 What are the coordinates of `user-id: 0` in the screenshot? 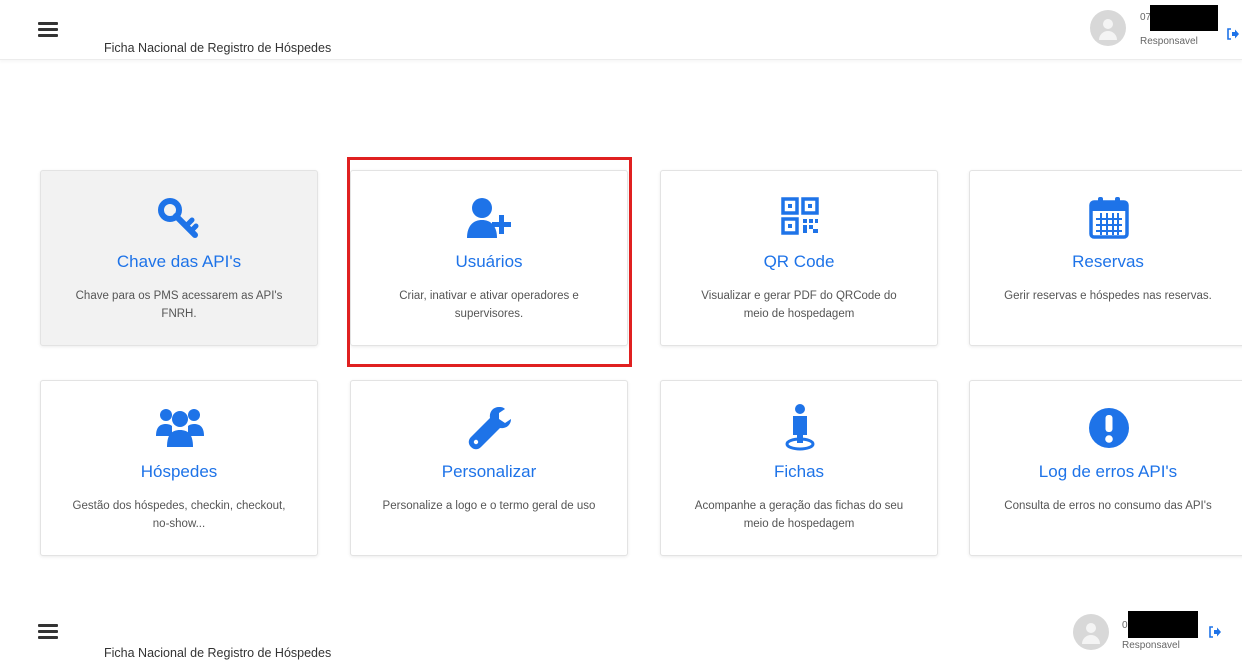 It's located at (1125, 625).